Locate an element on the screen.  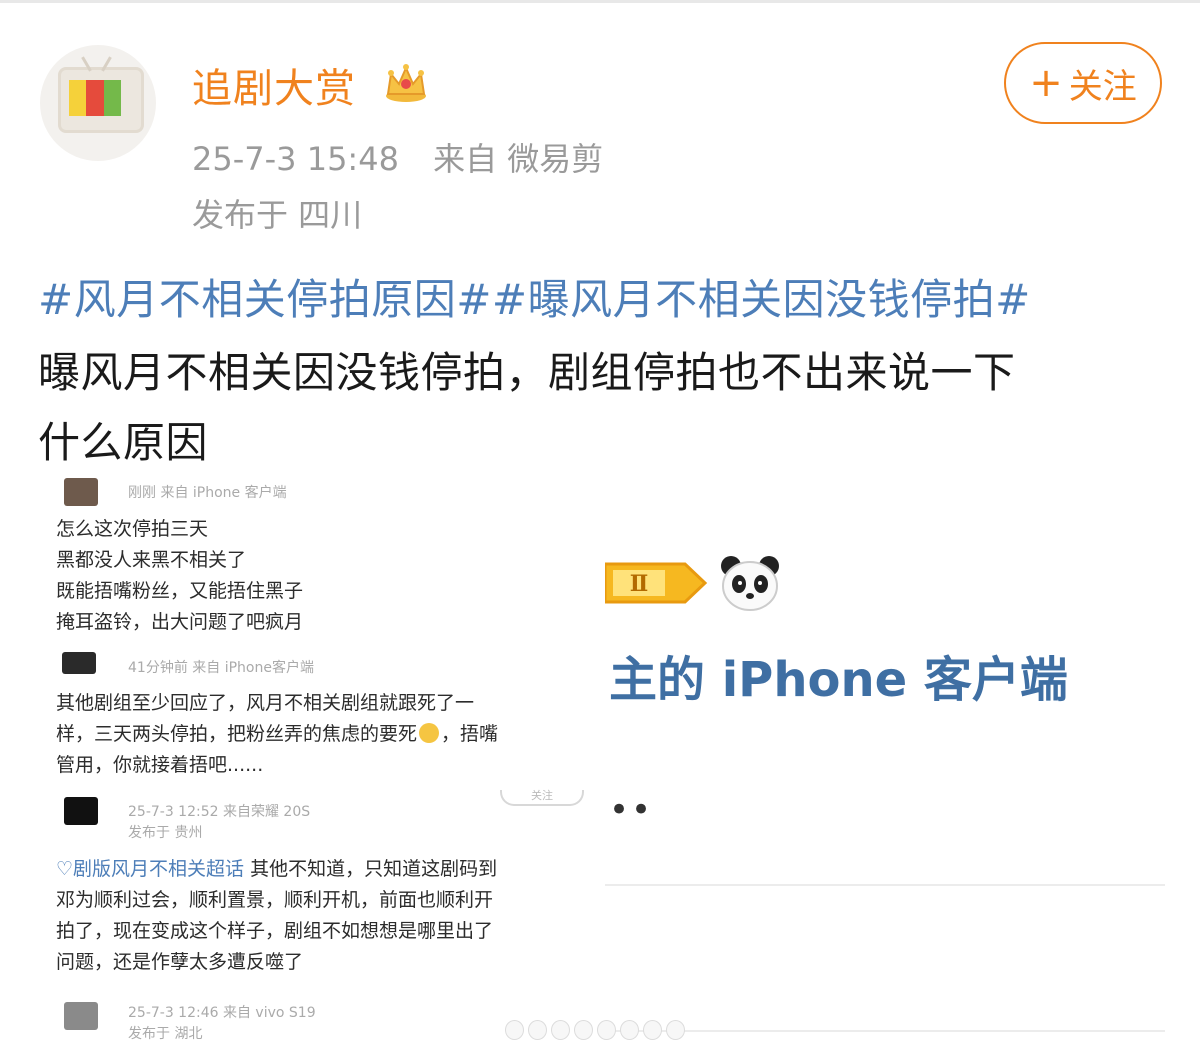
laugh-cry-emoji-icon is located at coordinates (429, 733).